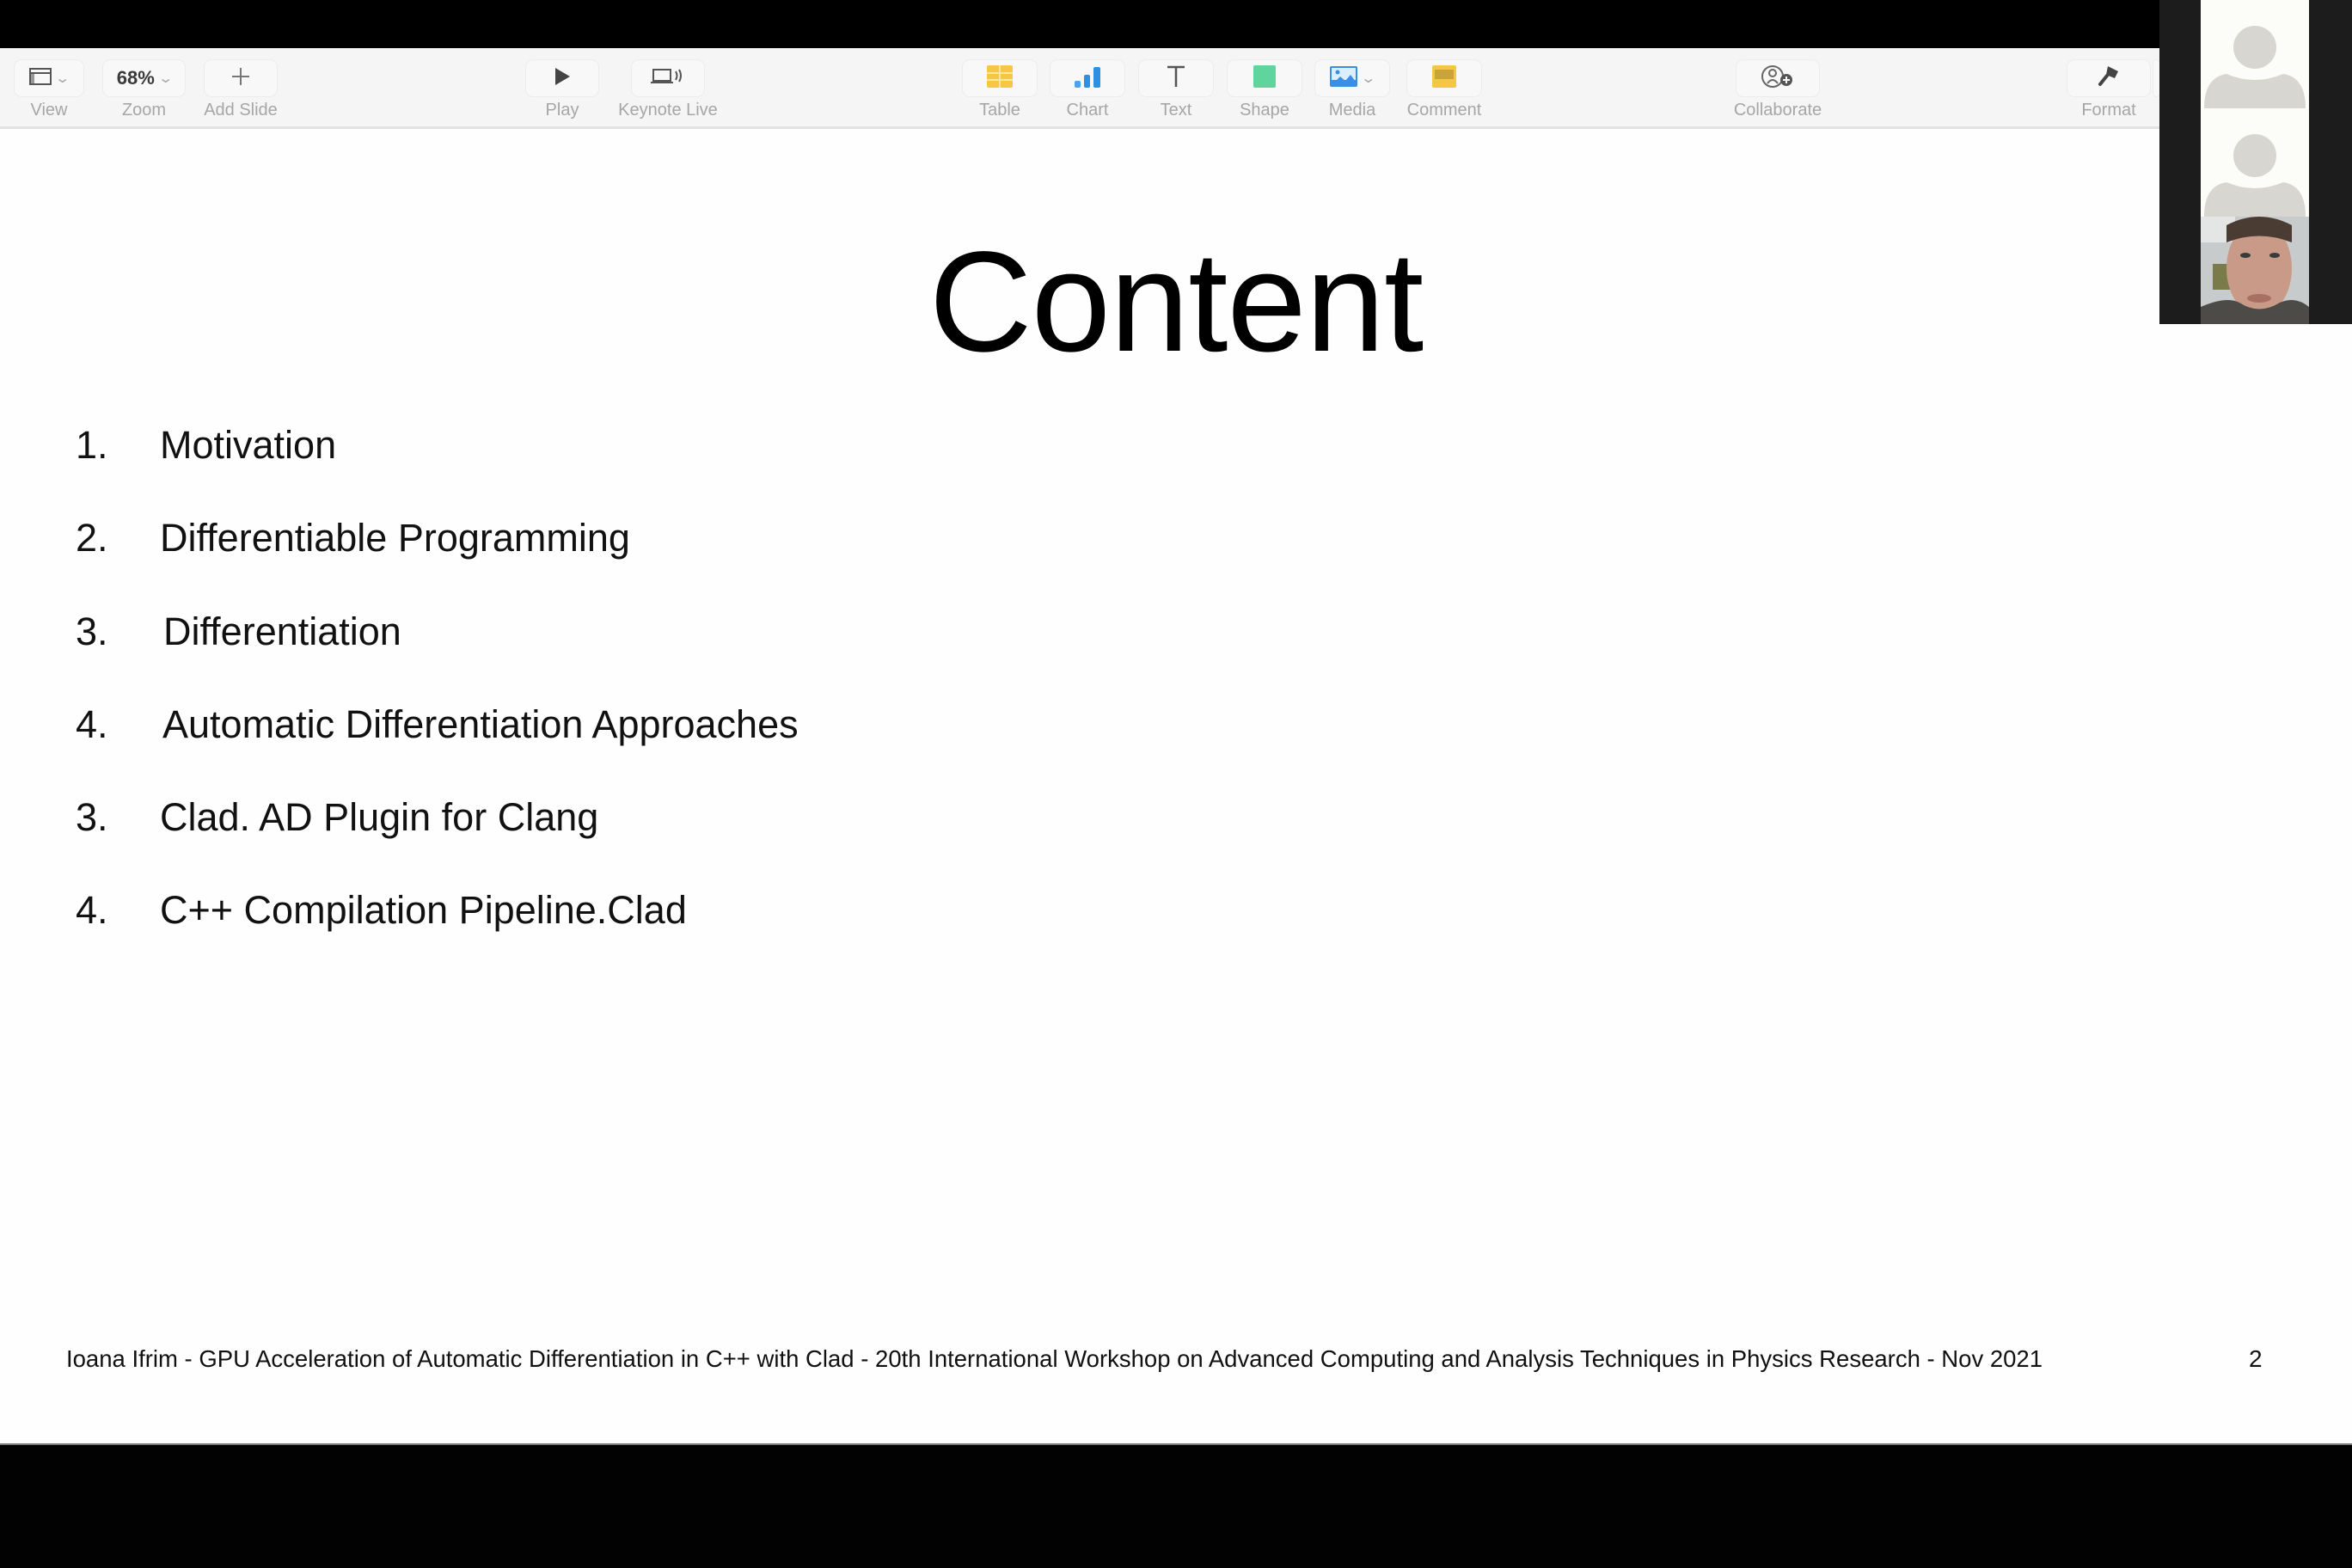  I want to click on comment-button: Comment, so click(1444, 91).